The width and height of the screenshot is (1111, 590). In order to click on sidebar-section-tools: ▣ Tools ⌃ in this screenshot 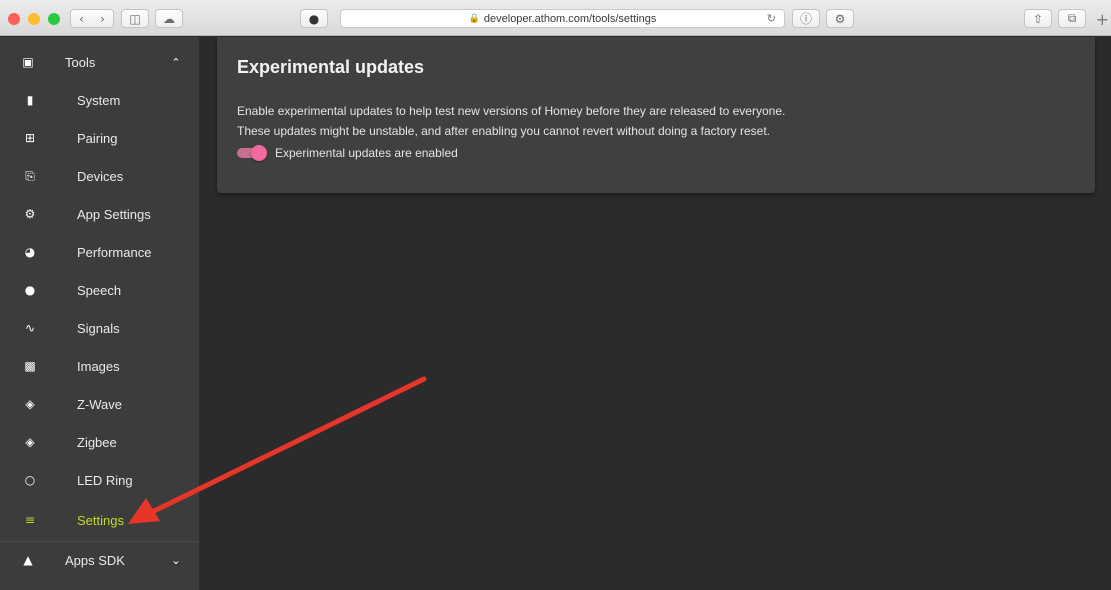, I will do `click(99, 62)`.